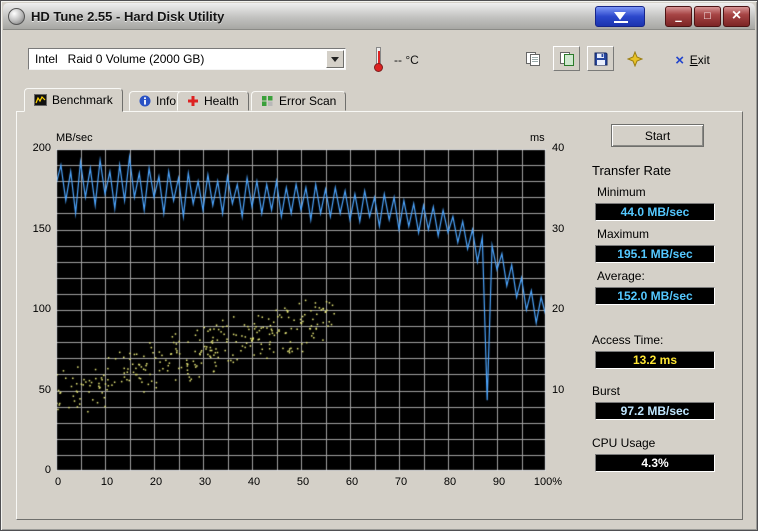 Image resolution: width=758 pixels, height=531 pixels. Describe the element at coordinates (74, 138) in the screenshot. I see `y-left-axis-label: MB/sec` at that location.